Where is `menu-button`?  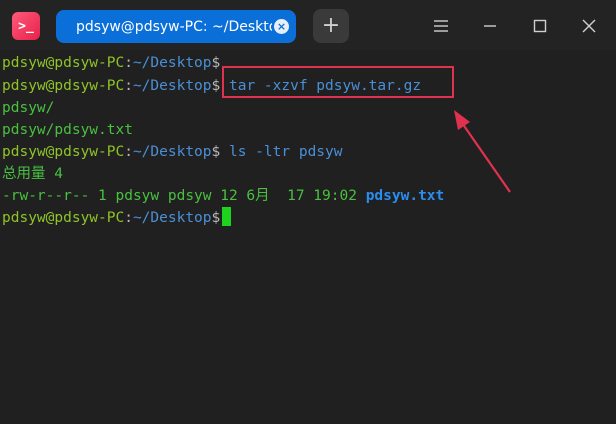
menu-button is located at coordinates (441, 26).